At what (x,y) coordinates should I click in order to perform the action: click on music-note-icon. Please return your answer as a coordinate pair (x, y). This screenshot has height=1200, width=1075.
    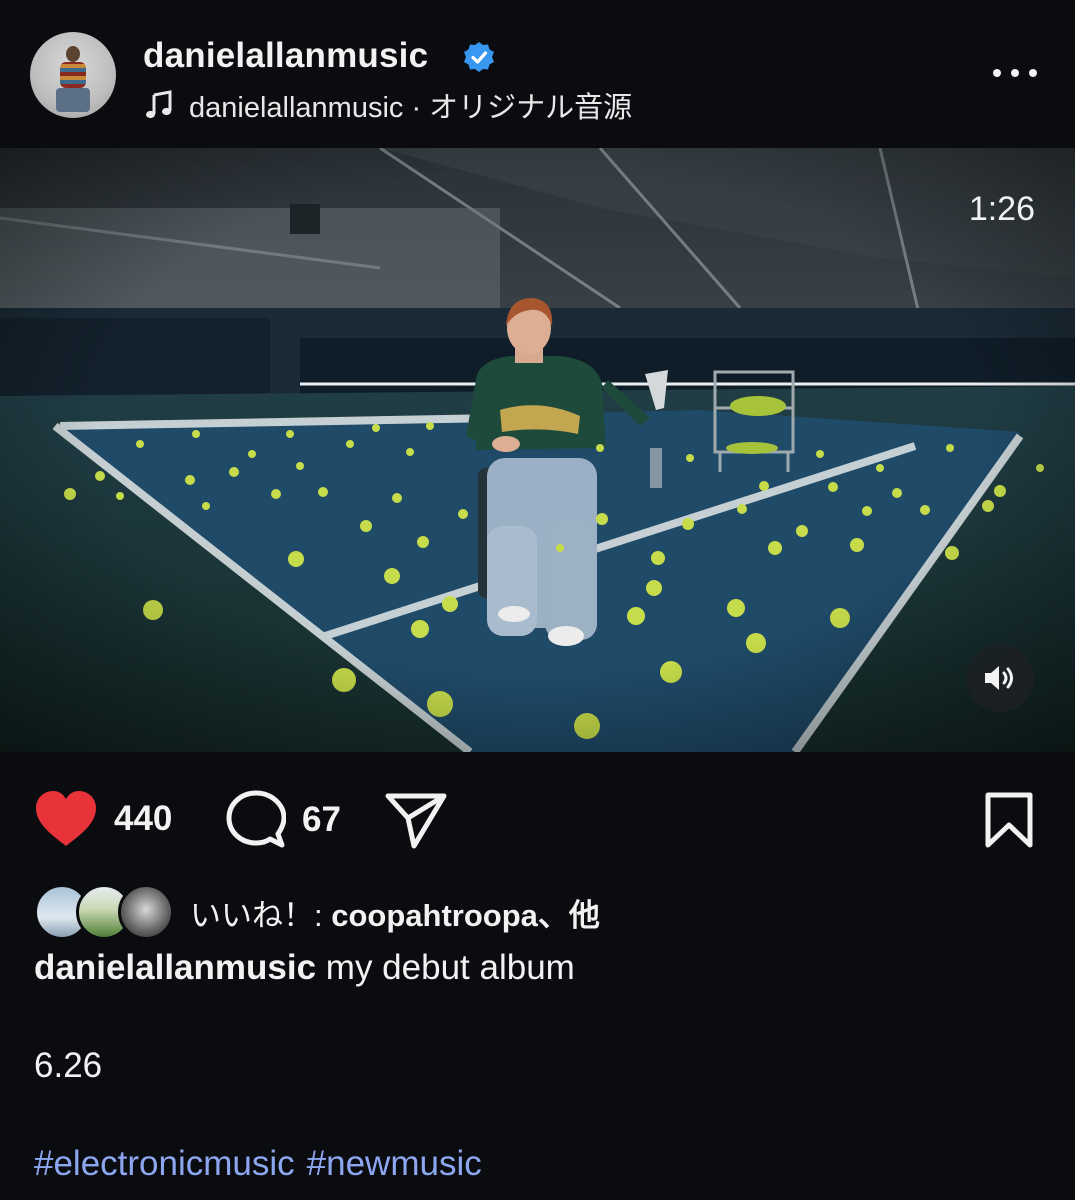
    Looking at the image, I should click on (159, 104).